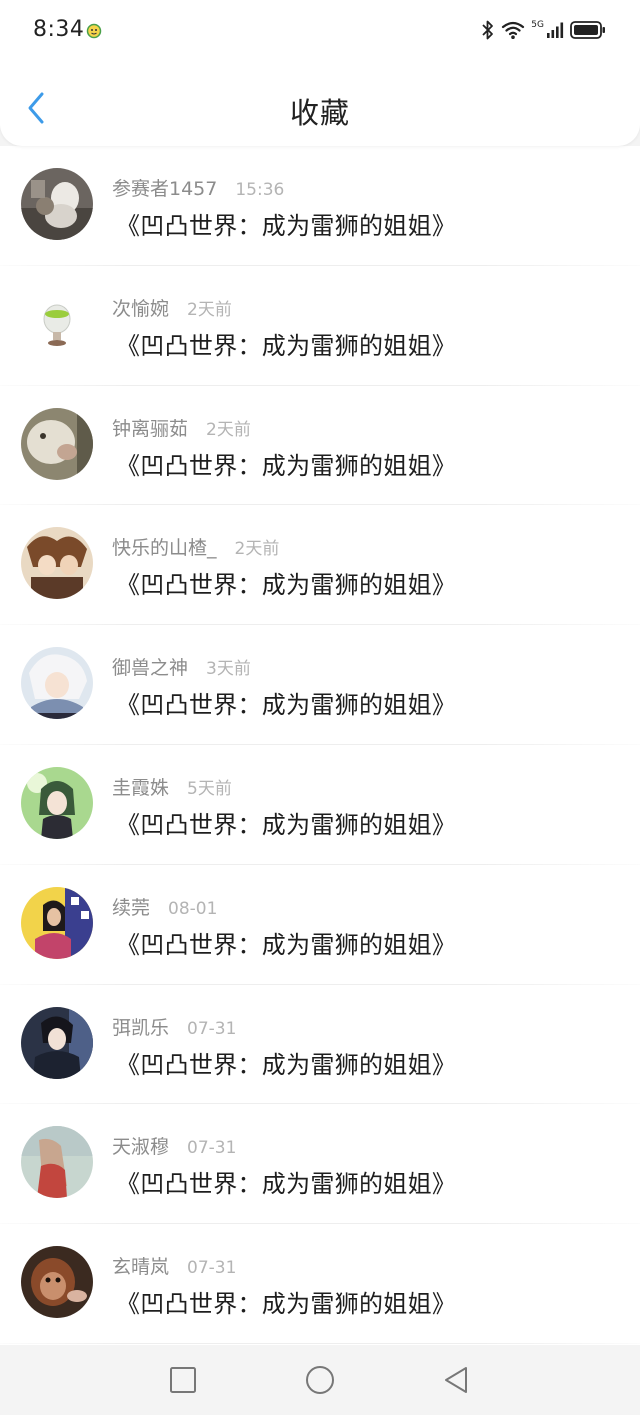  I want to click on navigation-bar: 收藏, so click(320, 105).